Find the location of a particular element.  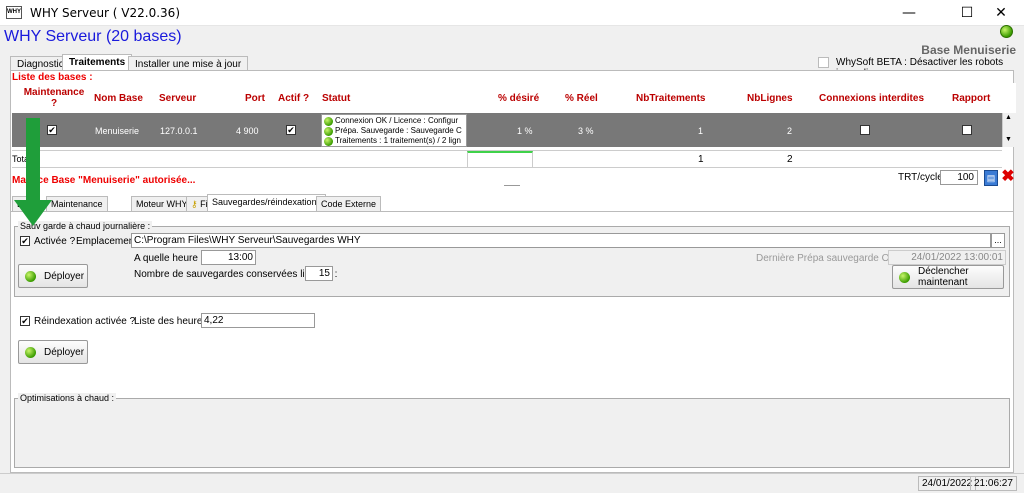

cell-pct-desire: 1 % is located at coordinates (525, 131).